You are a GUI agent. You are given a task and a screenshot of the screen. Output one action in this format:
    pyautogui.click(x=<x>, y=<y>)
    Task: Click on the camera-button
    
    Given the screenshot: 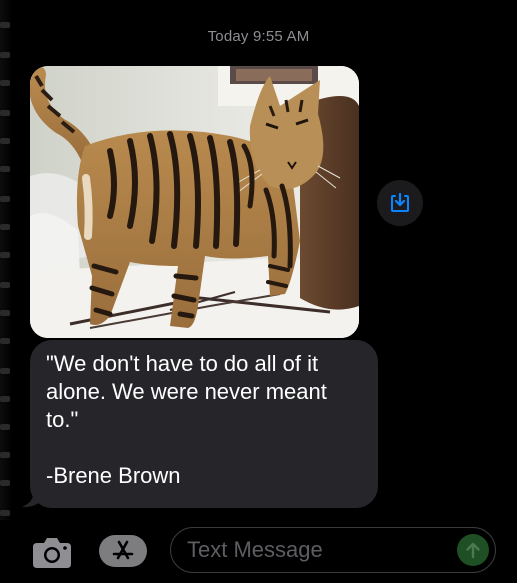 What is the action you would take?
    pyautogui.click(x=52, y=552)
    